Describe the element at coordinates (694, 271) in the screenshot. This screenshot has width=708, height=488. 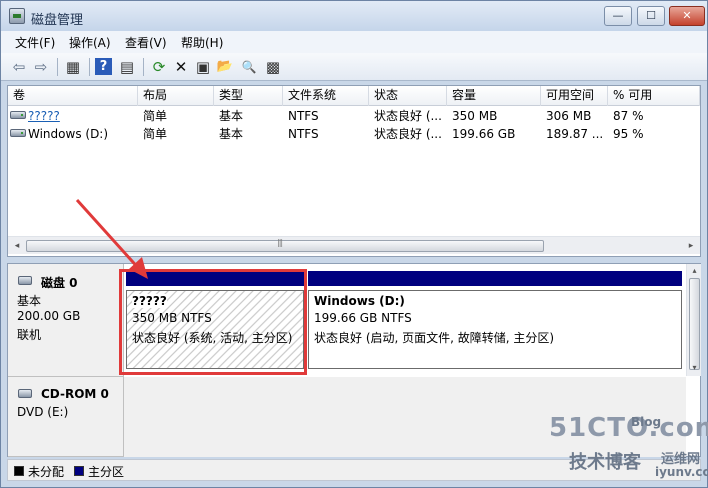
I see `scroll-up-icon: ▴` at that location.